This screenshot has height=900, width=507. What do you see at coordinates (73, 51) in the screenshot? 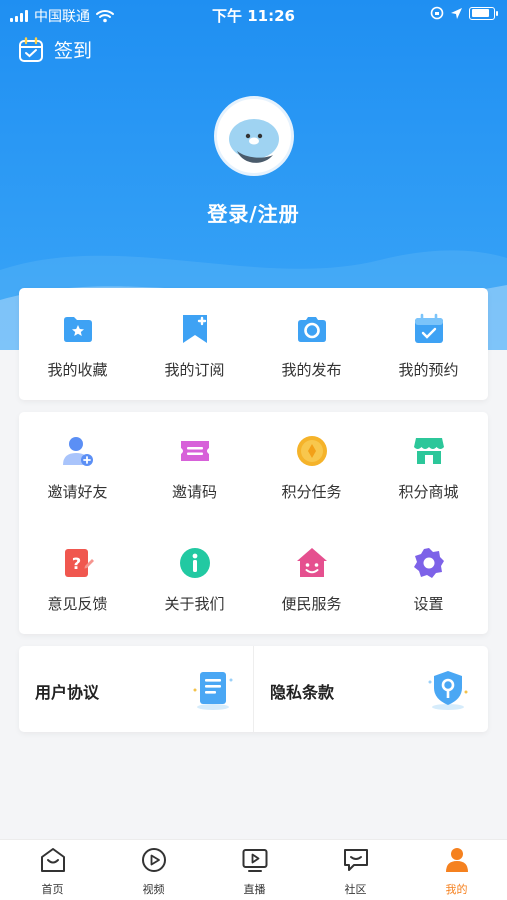
I see `sign-in-label: 签到` at bounding box center [73, 51].